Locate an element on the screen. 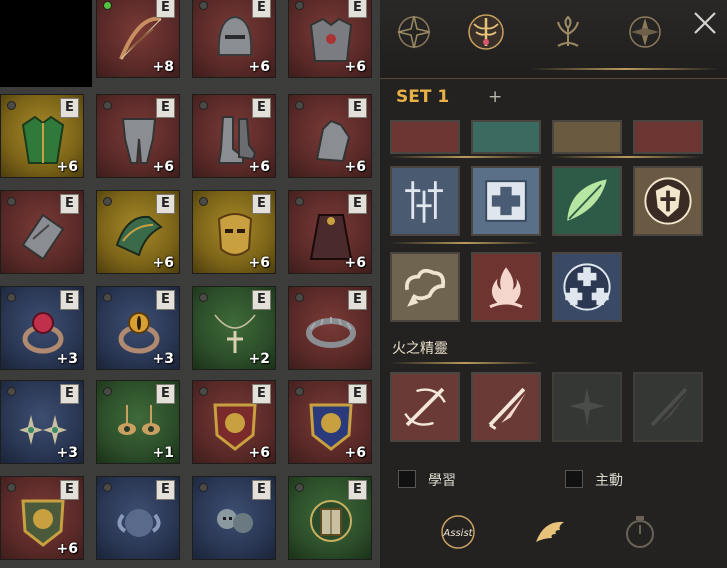 This screenshot has height=568, width=727. enhance-level: +2 is located at coordinates (259, 359).